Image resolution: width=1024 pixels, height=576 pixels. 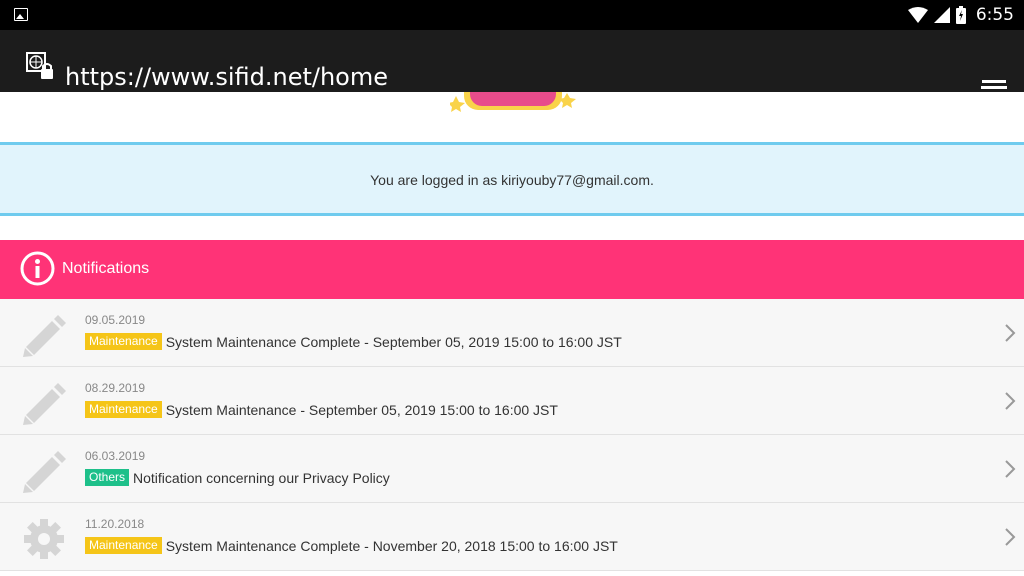 What do you see at coordinates (512, 65) in the screenshot?
I see `browser-url-bar: https://www.sifid.net/home` at bounding box center [512, 65].